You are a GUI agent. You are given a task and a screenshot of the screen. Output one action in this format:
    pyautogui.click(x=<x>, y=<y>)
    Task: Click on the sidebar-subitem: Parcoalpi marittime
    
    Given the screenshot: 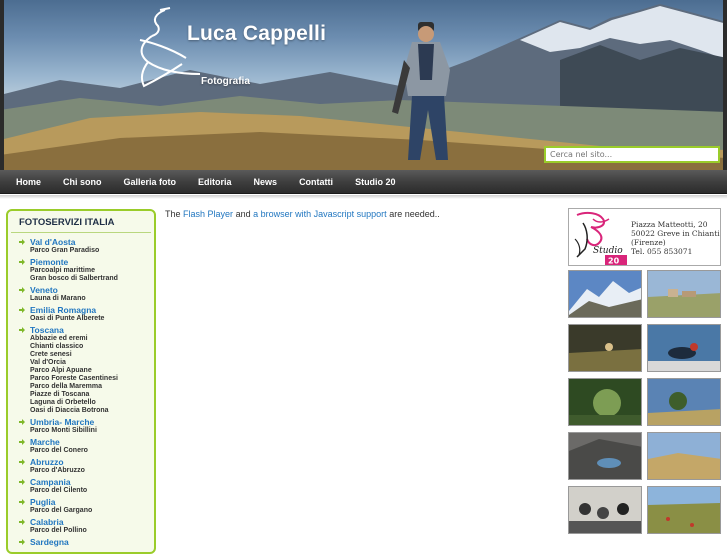 What is the action you would take?
    pyautogui.click(x=92, y=271)
    